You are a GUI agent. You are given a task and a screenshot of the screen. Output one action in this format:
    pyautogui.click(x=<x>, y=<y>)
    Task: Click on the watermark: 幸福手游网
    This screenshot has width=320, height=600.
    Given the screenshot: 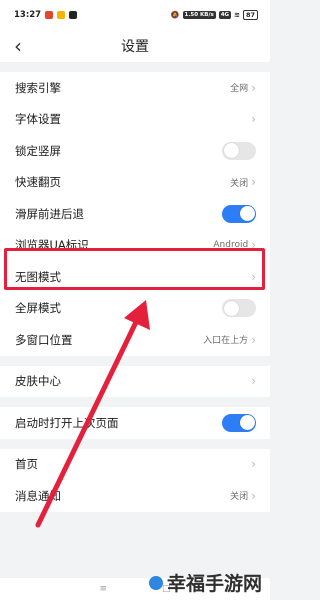 What is the action you would take?
    pyautogui.click(x=205, y=582)
    